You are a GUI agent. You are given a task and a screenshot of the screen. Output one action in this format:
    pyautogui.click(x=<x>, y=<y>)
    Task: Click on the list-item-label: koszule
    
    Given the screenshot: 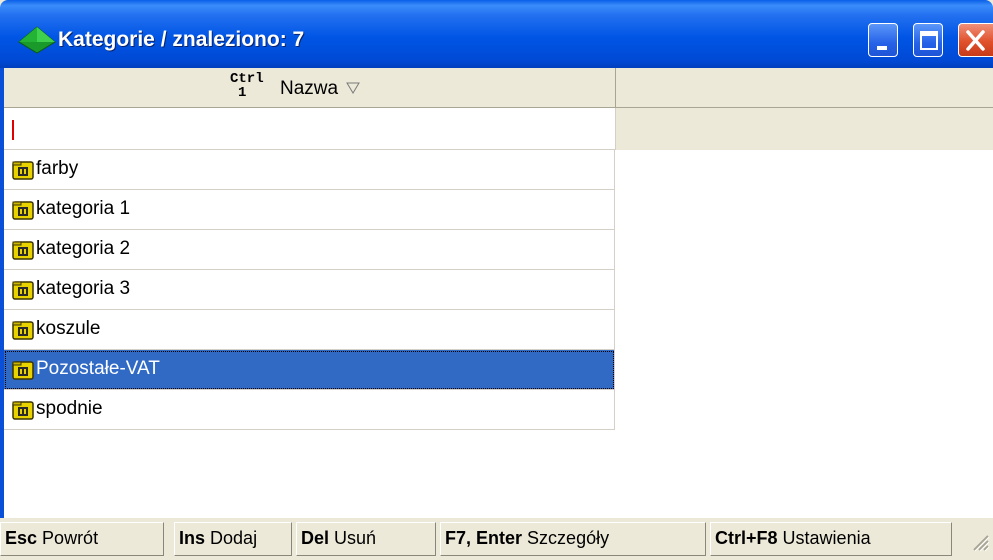 What is the action you would take?
    pyautogui.click(x=68, y=328)
    